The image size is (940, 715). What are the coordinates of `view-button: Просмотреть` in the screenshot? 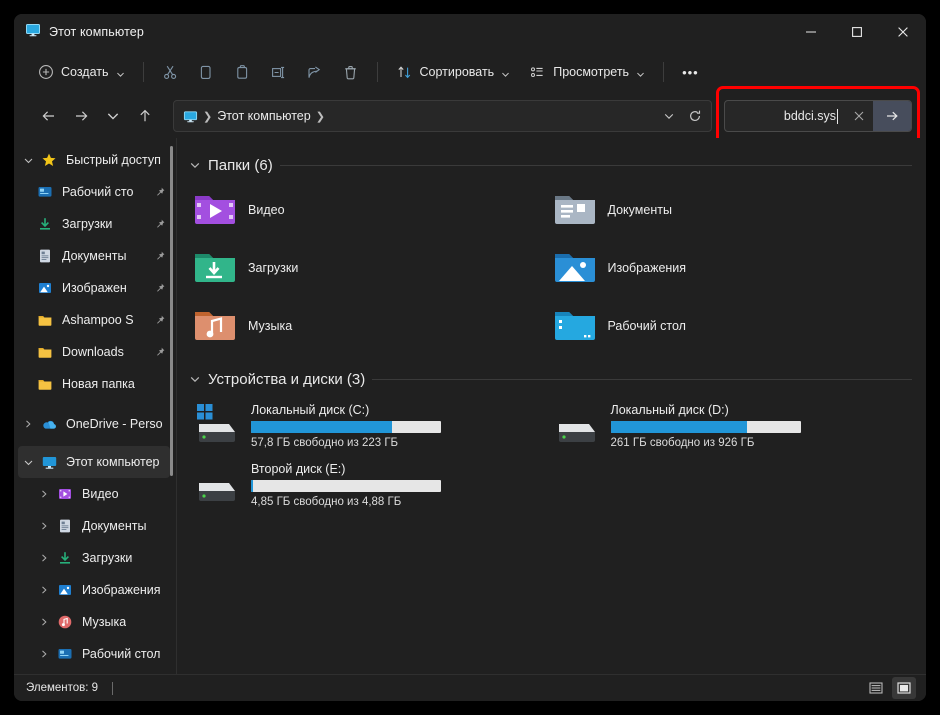 It's located at (587, 72).